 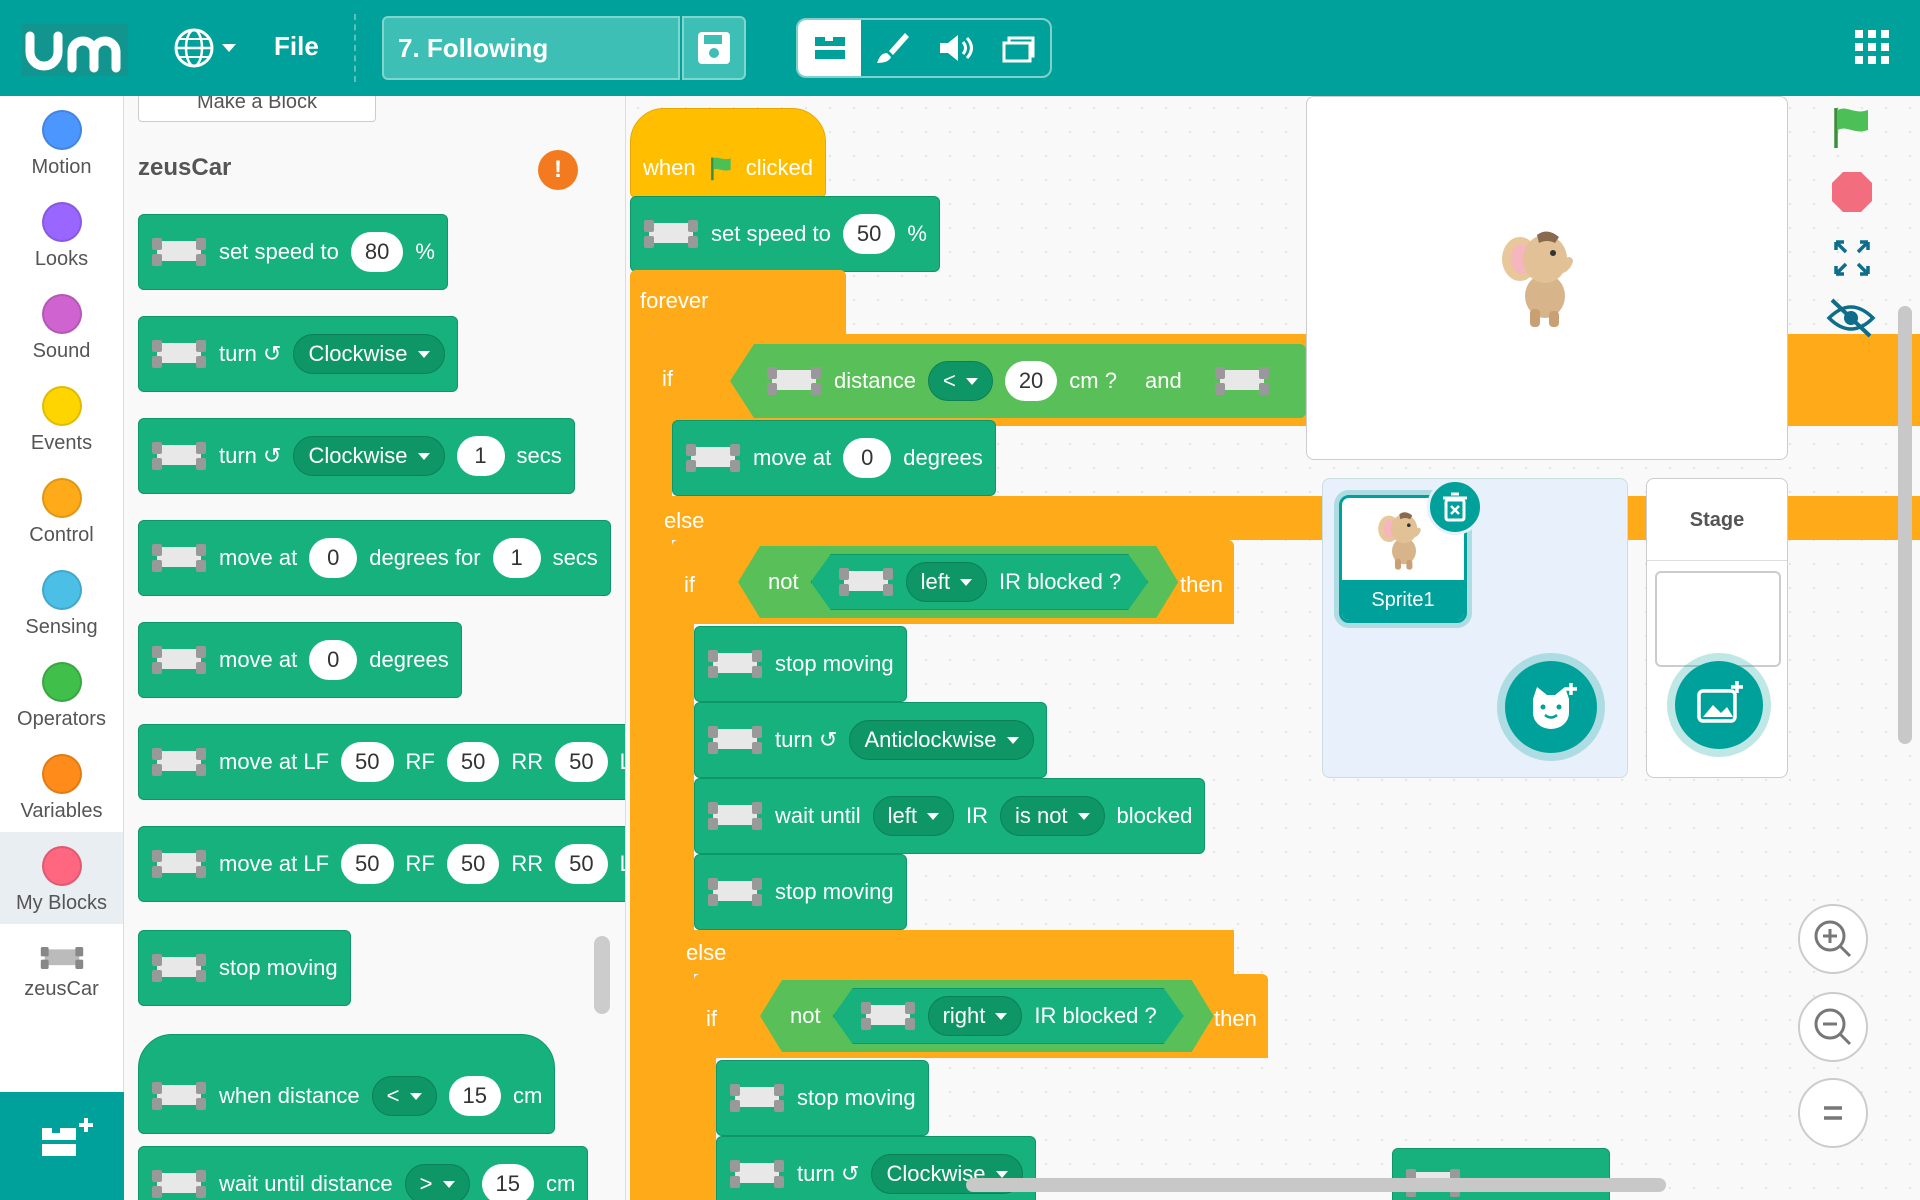 What do you see at coordinates (1905, 525) in the screenshot?
I see `vertical-scrollbar` at bounding box center [1905, 525].